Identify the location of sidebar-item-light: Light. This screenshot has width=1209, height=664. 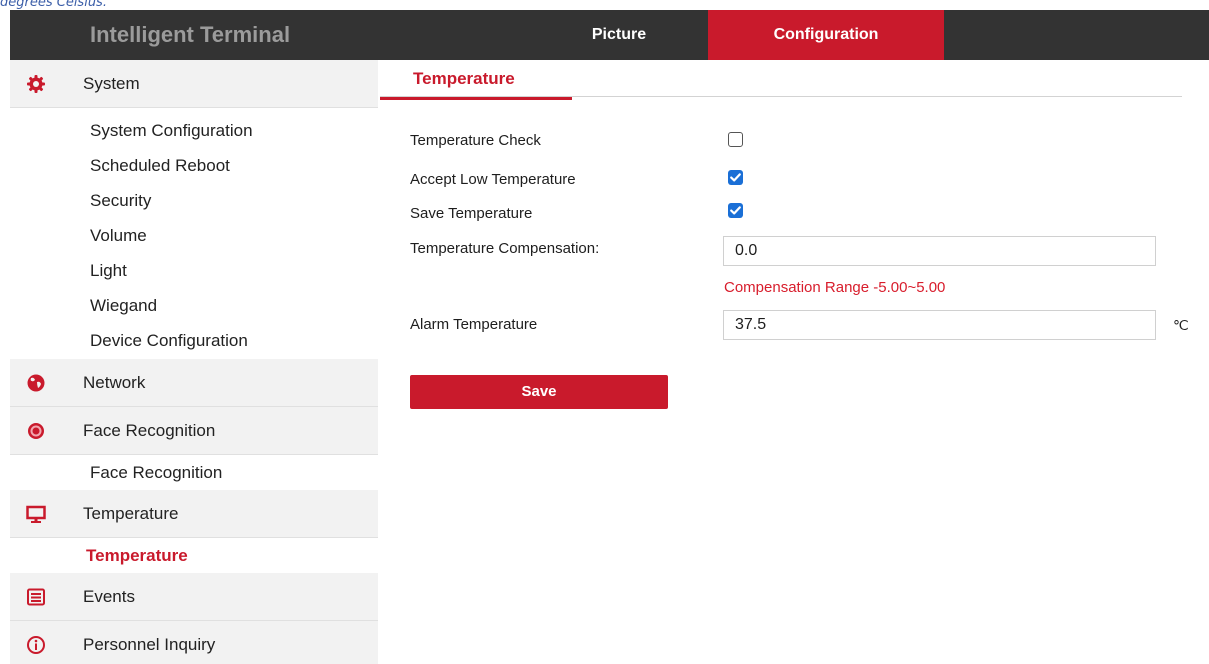
(194, 270).